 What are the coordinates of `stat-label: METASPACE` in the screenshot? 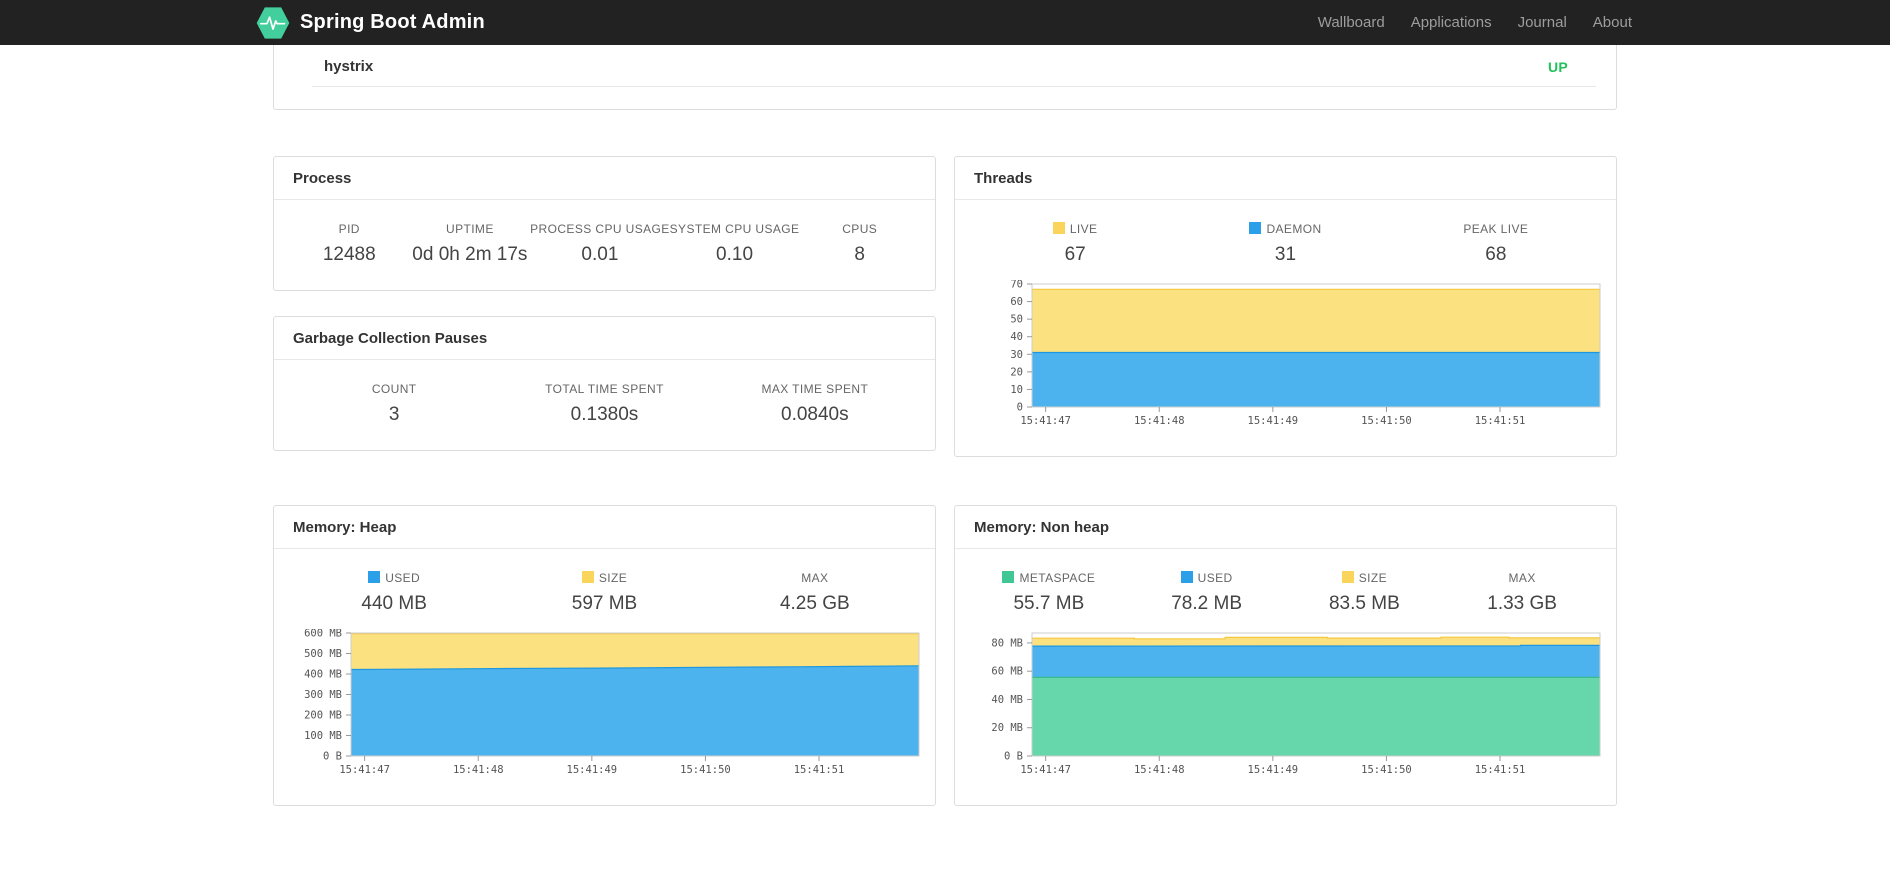 It's located at (1049, 578).